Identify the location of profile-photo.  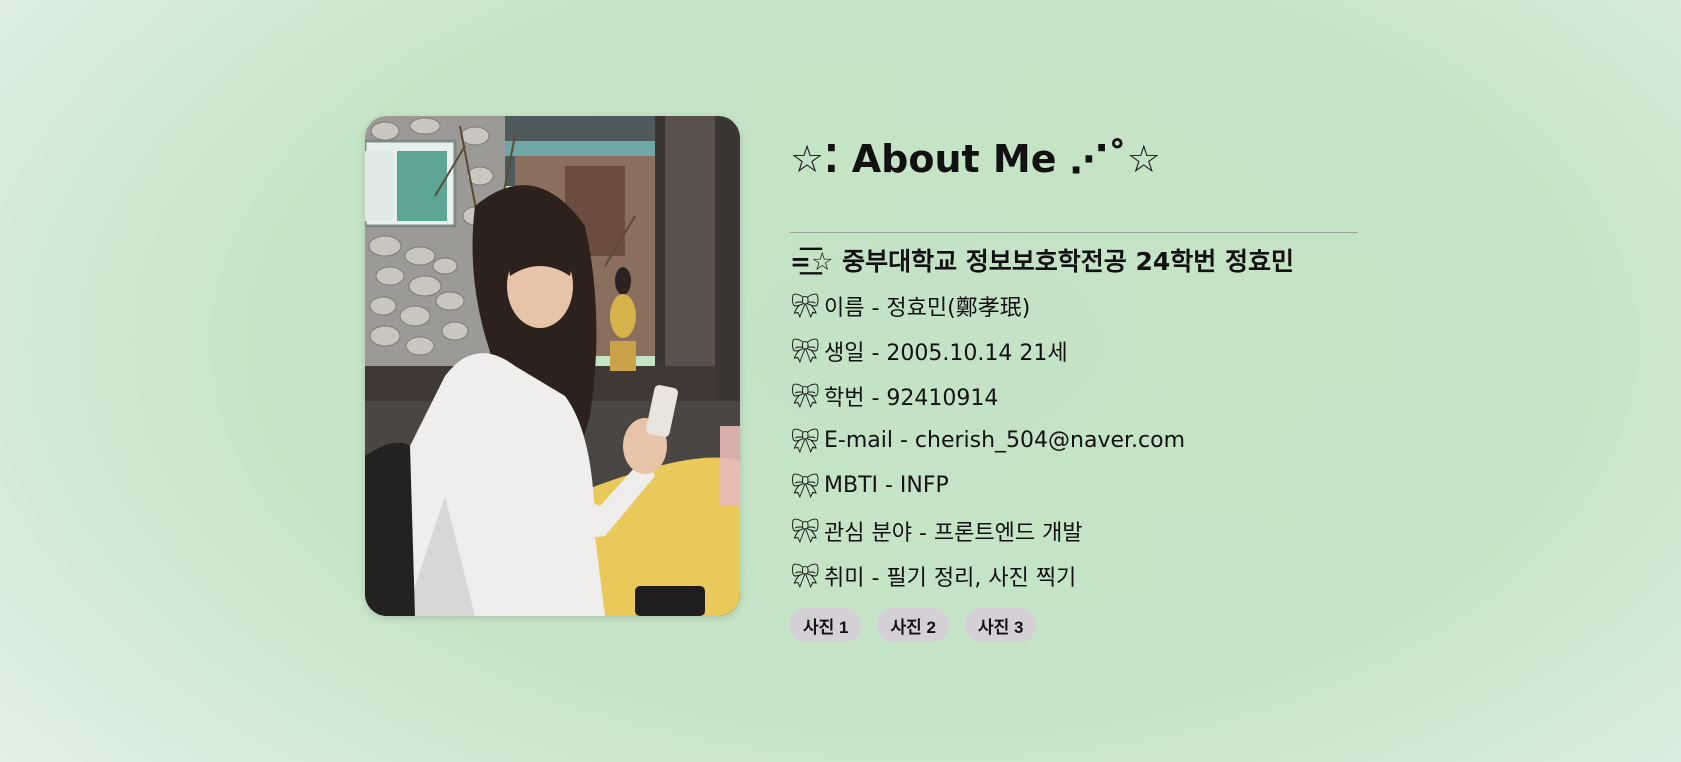
(552, 366).